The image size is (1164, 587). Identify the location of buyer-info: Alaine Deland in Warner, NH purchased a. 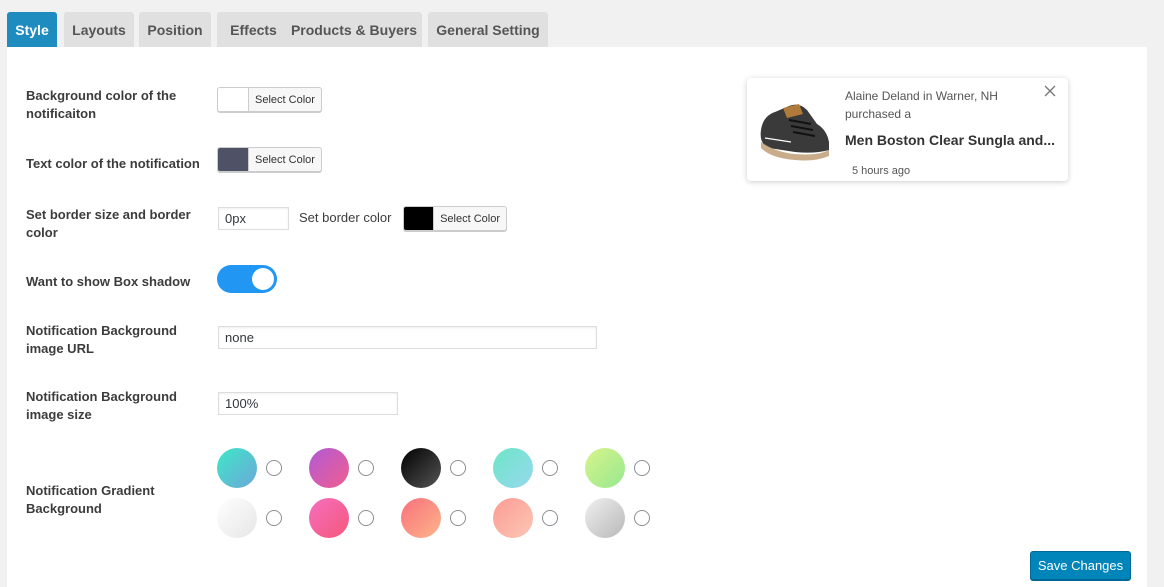
(921, 105).